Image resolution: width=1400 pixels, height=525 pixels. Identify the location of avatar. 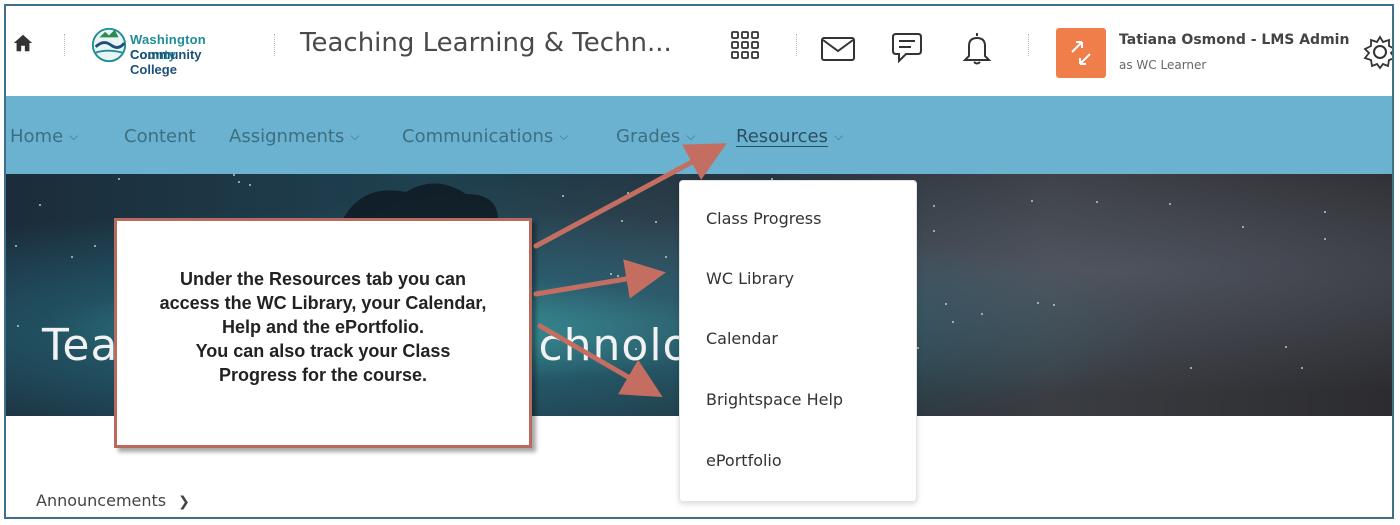
(1081, 53).